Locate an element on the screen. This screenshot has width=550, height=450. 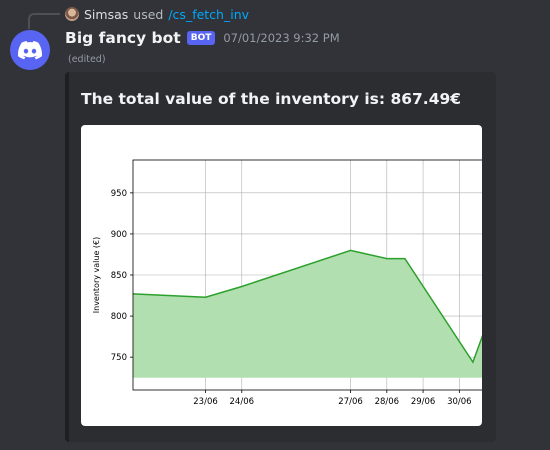
y-tick-label: 950 is located at coordinates (119, 194).